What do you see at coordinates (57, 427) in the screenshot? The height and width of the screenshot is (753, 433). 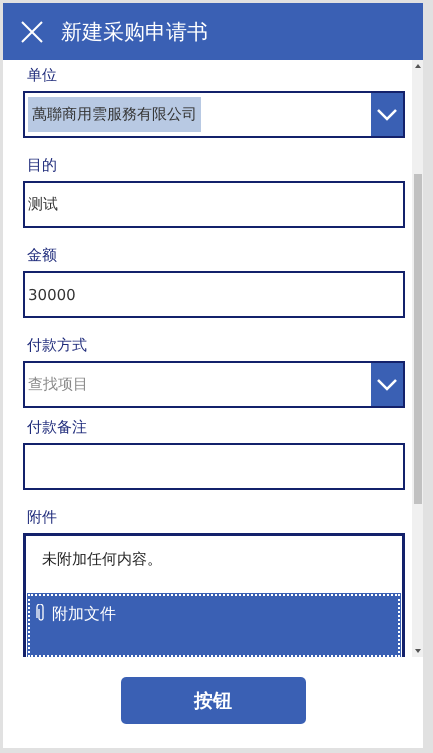 I see `field-label: 付款备注` at bounding box center [57, 427].